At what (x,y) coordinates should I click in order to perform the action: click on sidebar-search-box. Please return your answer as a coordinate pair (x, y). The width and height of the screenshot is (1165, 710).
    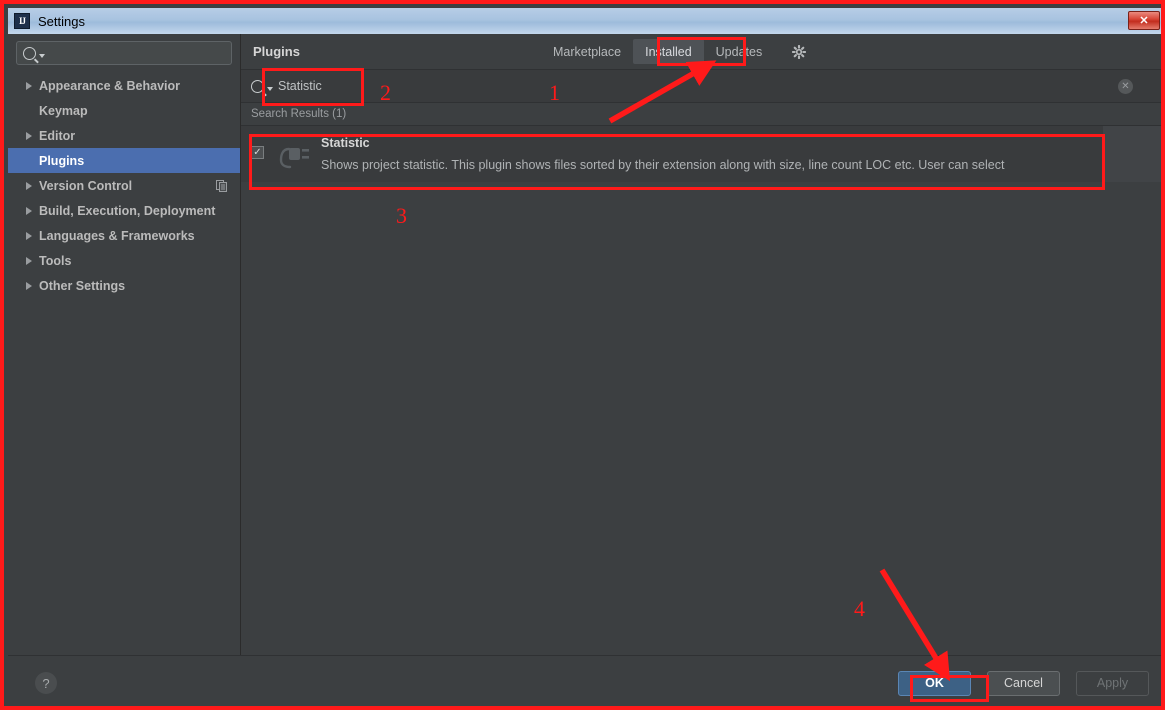
    Looking at the image, I should click on (124, 53).